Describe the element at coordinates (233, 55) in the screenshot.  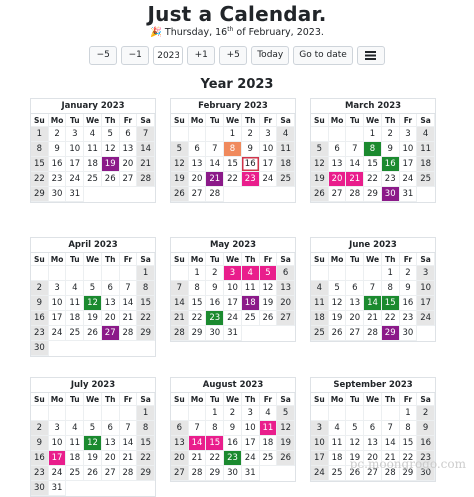
I see `plus-5-years-button: +5` at that location.